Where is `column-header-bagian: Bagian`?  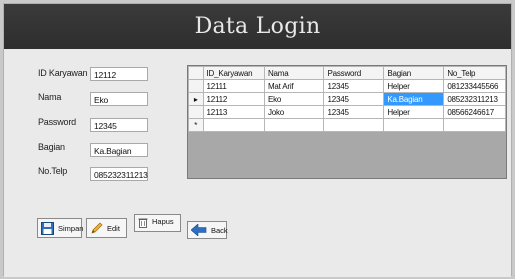 column-header-bagian: Bagian is located at coordinates (414, 73).